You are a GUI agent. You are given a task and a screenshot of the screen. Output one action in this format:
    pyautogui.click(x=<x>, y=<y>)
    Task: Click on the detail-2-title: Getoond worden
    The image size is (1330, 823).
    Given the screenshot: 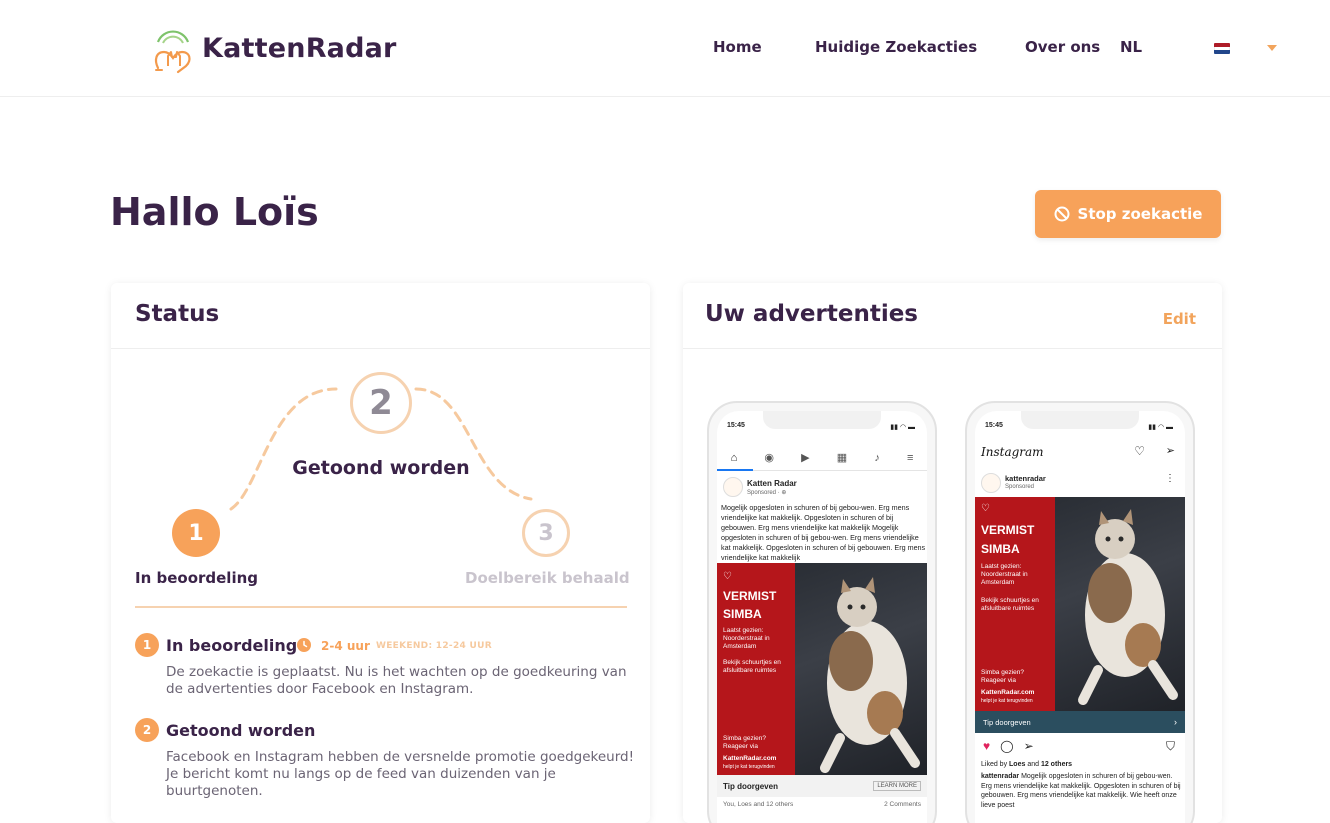 What is the action you would take?
    pyautogui.click(x=241, y=730)
    